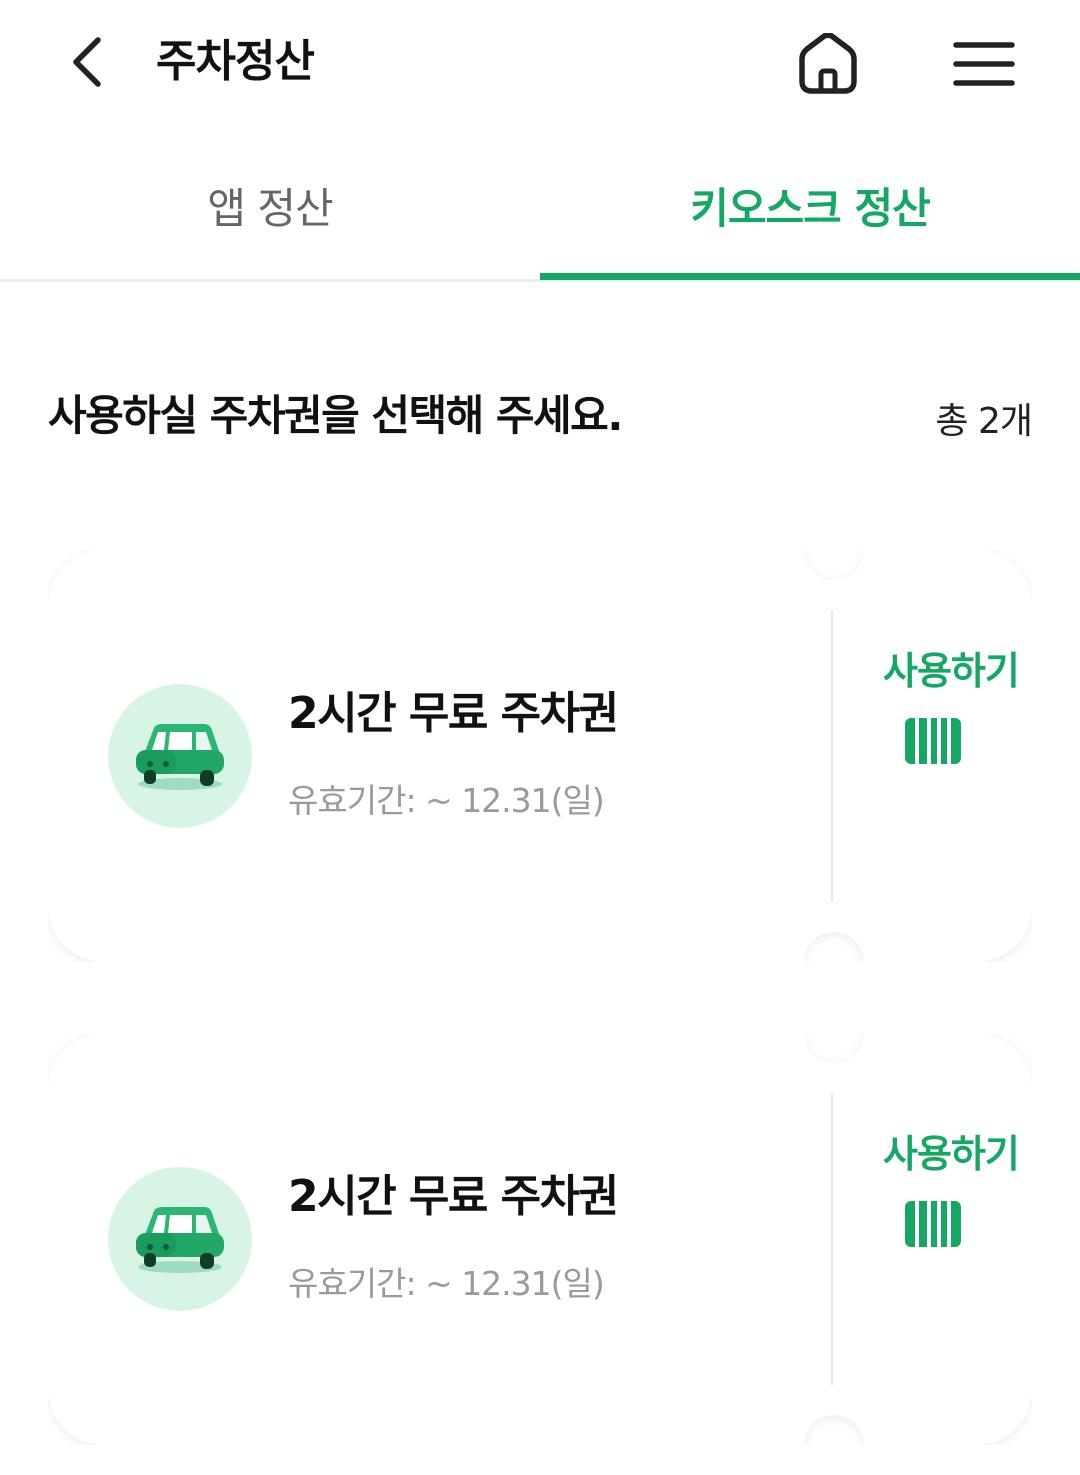 The width and height of the screenshot is (1080, 1475). What do you see at coordinates (540, 65) in the screenshot?
I see `app-header: 주차정산` at bounding box center [540, 65].